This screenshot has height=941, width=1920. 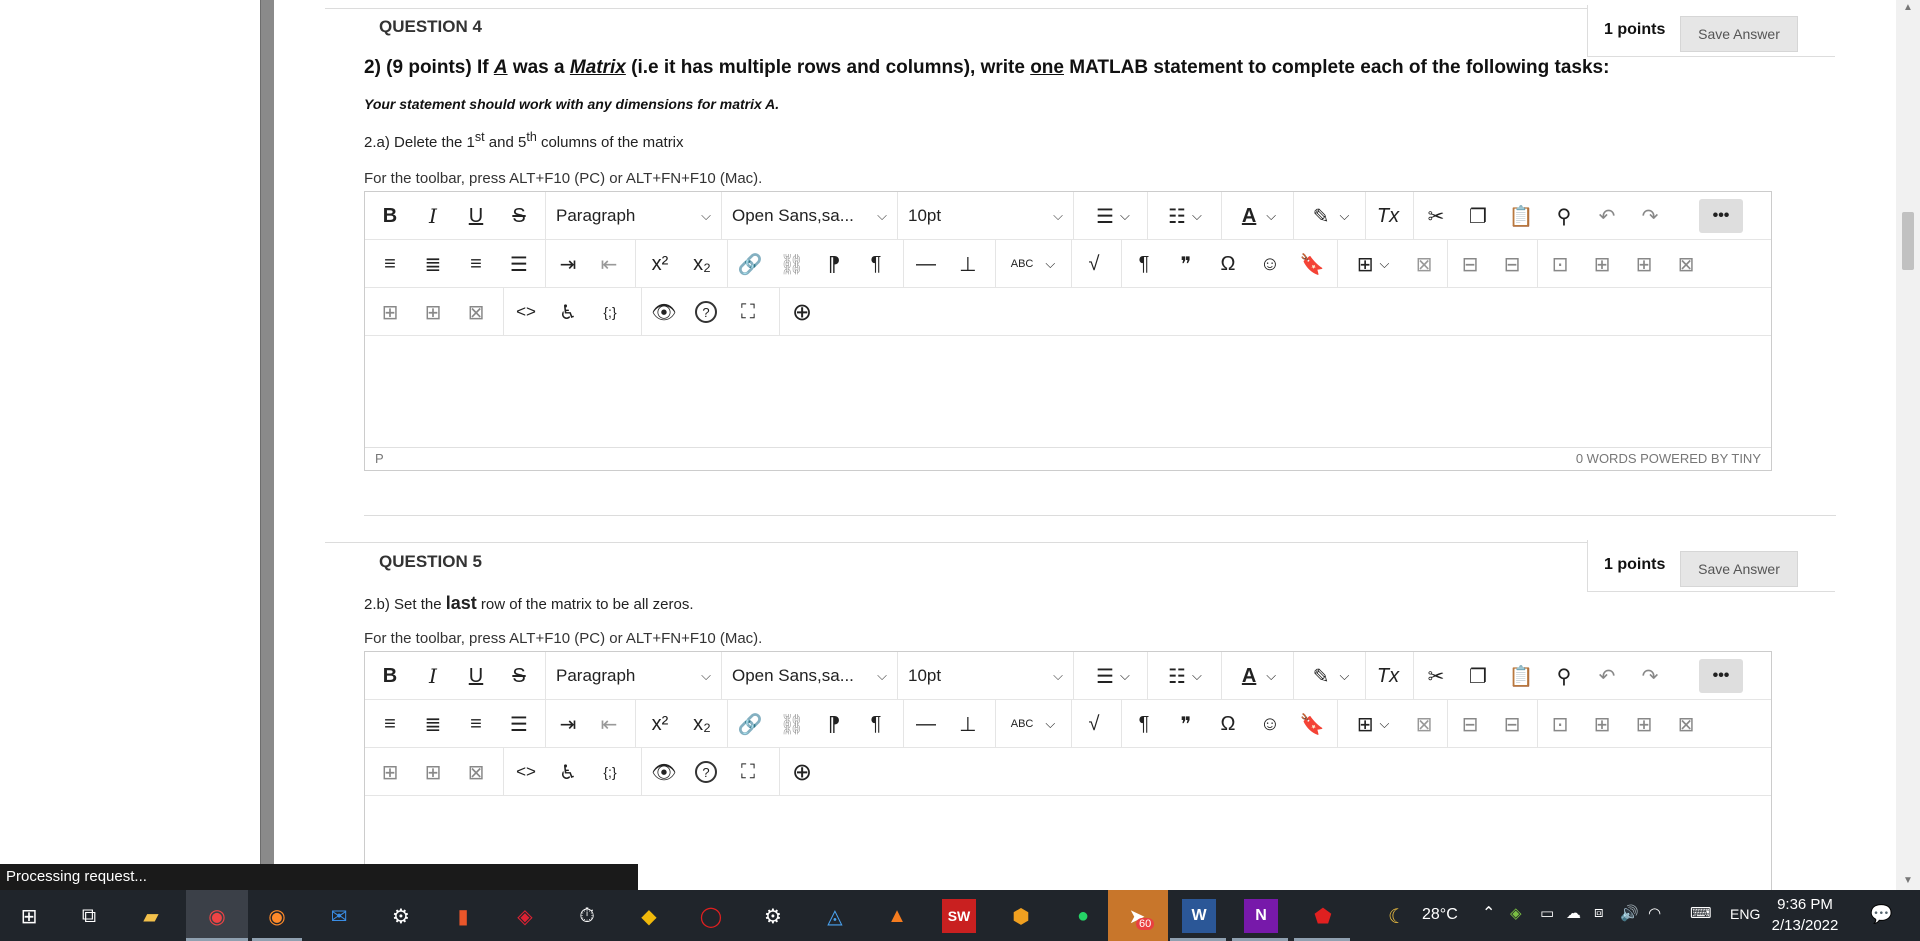 What do you see at coordinates (1440, 915) in the screenshot?
I see `weather-temp: 28°C` at bounding box center [1440, 915].